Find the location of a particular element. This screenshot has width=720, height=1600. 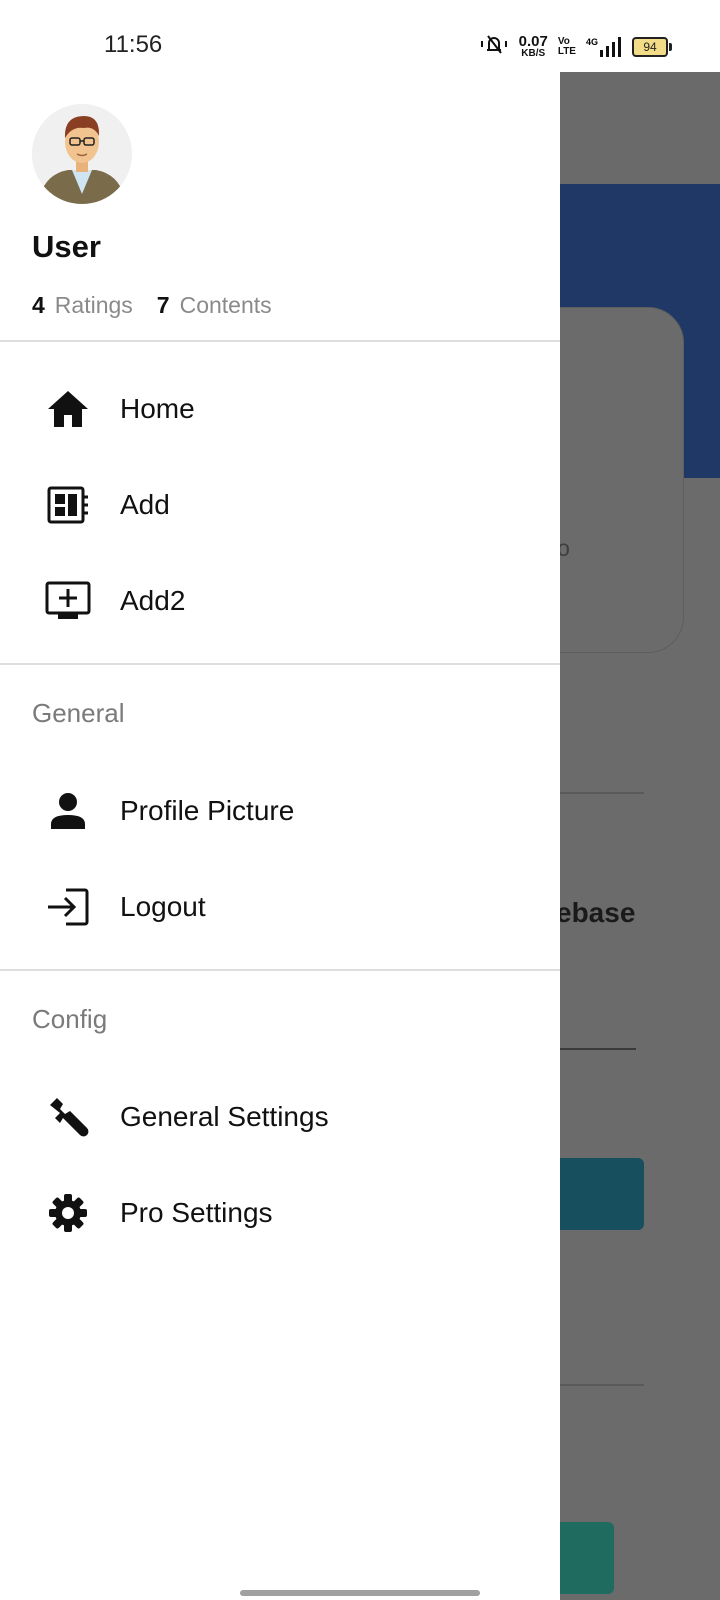

status-time: 11:56 is located at coordinates (133, 44).